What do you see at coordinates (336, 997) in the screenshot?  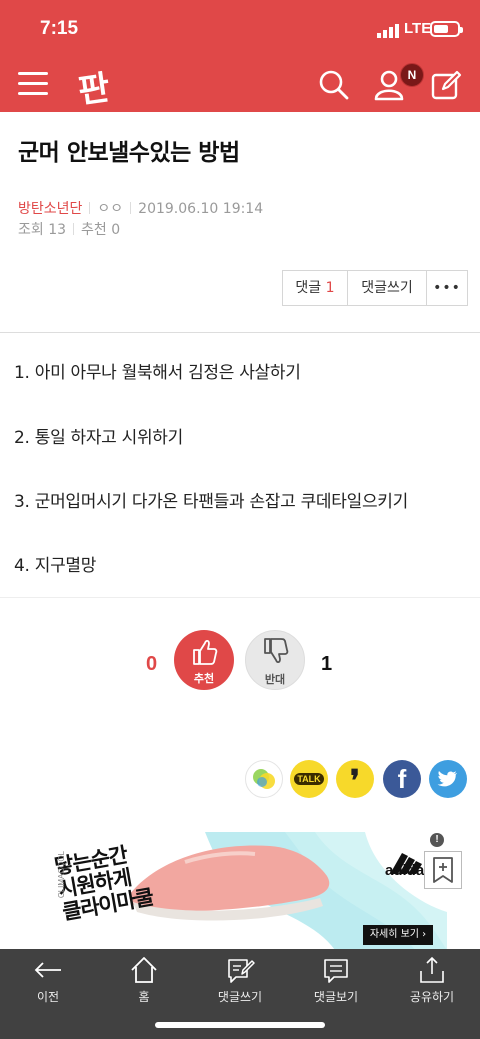 I see `tab-label: 댓글보기` at bounding box center [336, 997].